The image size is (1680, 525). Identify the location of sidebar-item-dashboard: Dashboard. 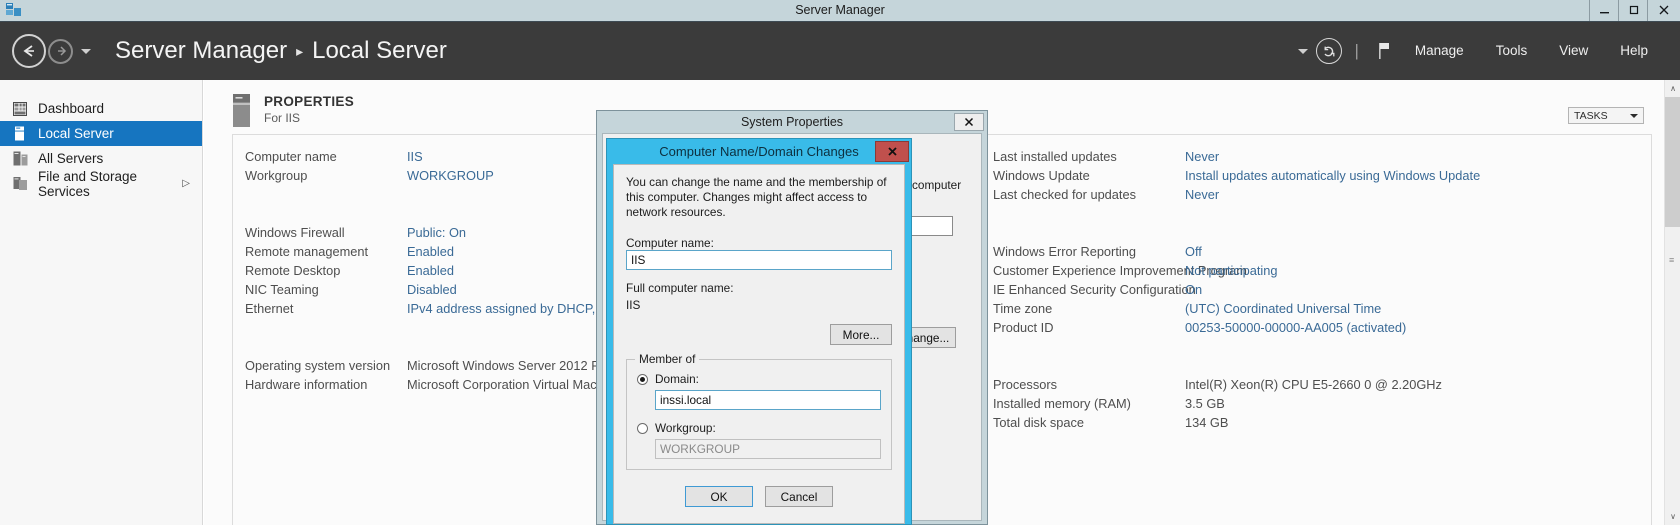
(101, 108).